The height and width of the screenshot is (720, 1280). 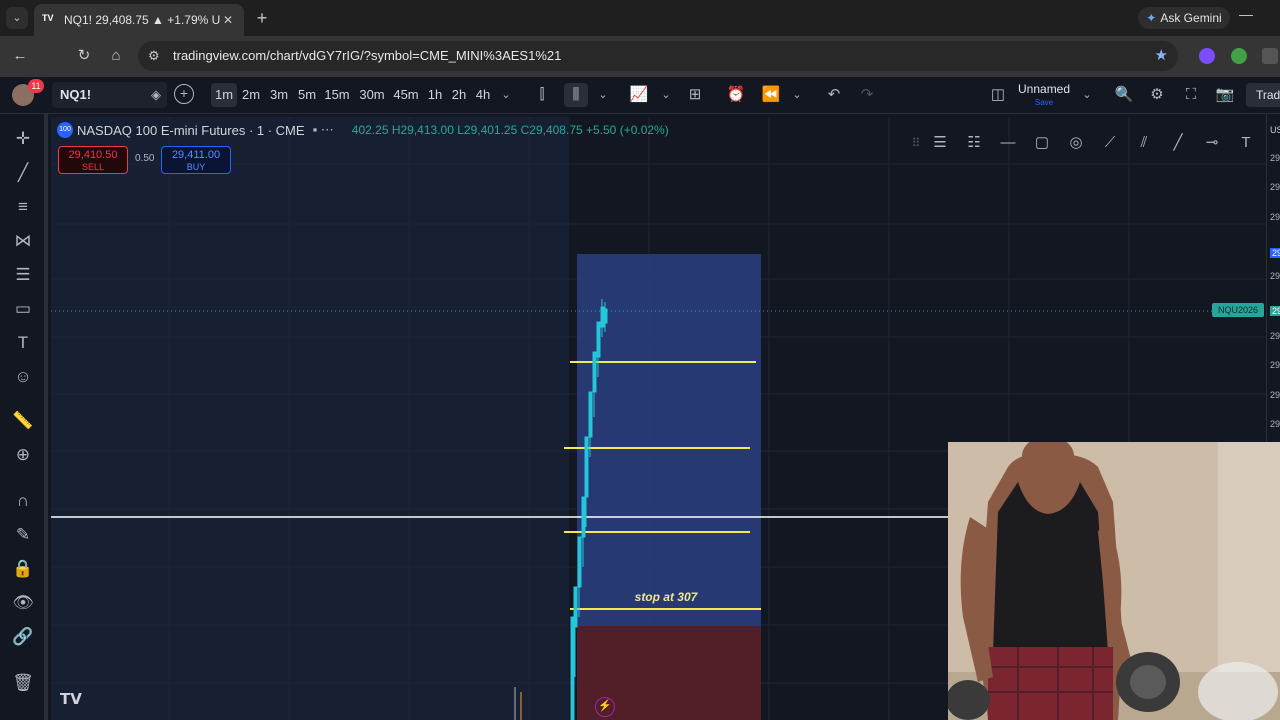 I want to click on layout-name: Unnamed, so click(x=1044, y=89).